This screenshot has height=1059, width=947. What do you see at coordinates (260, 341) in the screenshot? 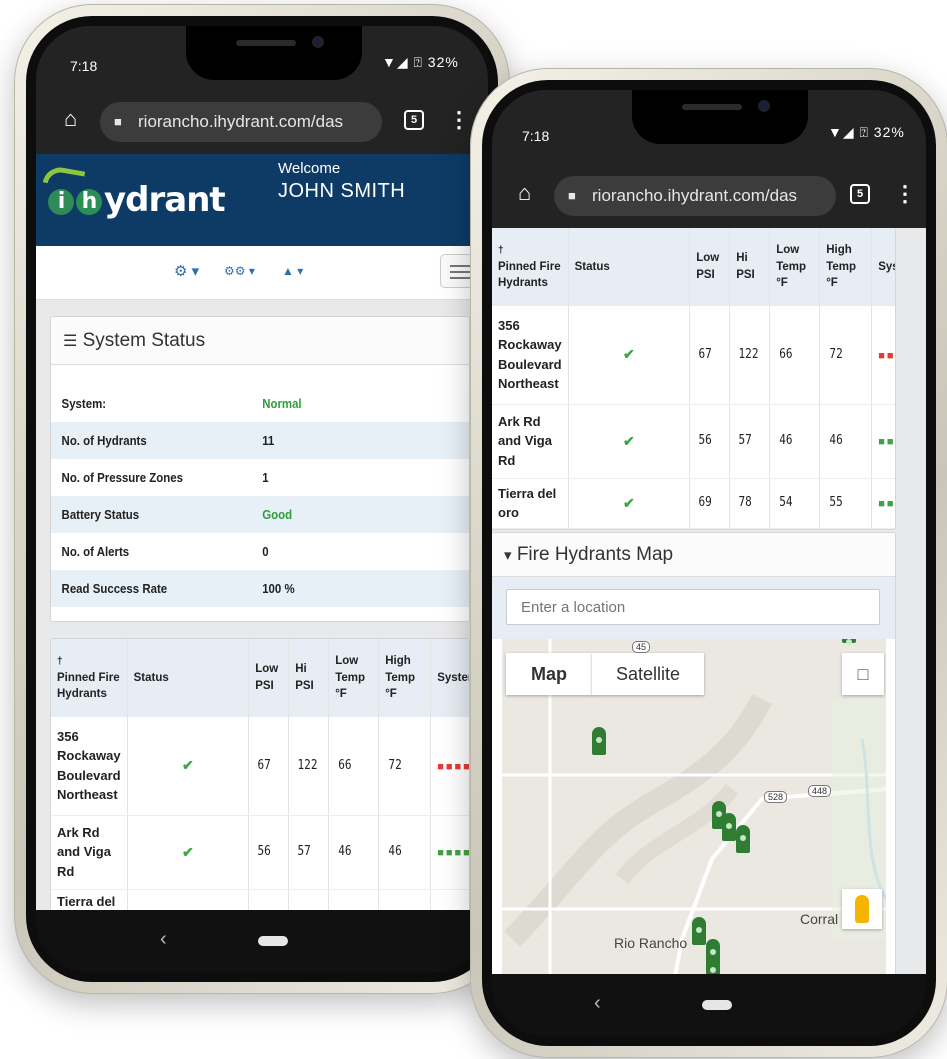
I see `system-status-header: ☰ System Status` at bounding box center [260, 341].